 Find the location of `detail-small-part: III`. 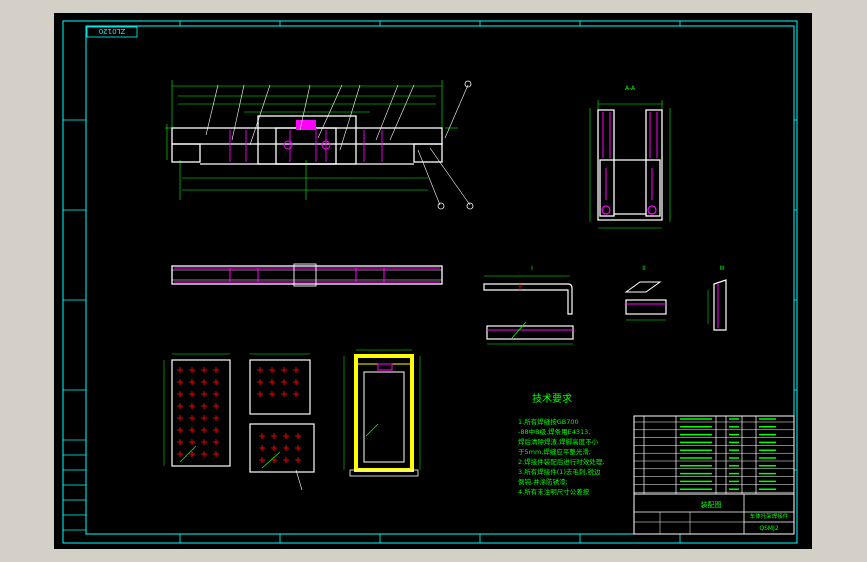

detail-small-part: III is located at coordinates (717, 298).